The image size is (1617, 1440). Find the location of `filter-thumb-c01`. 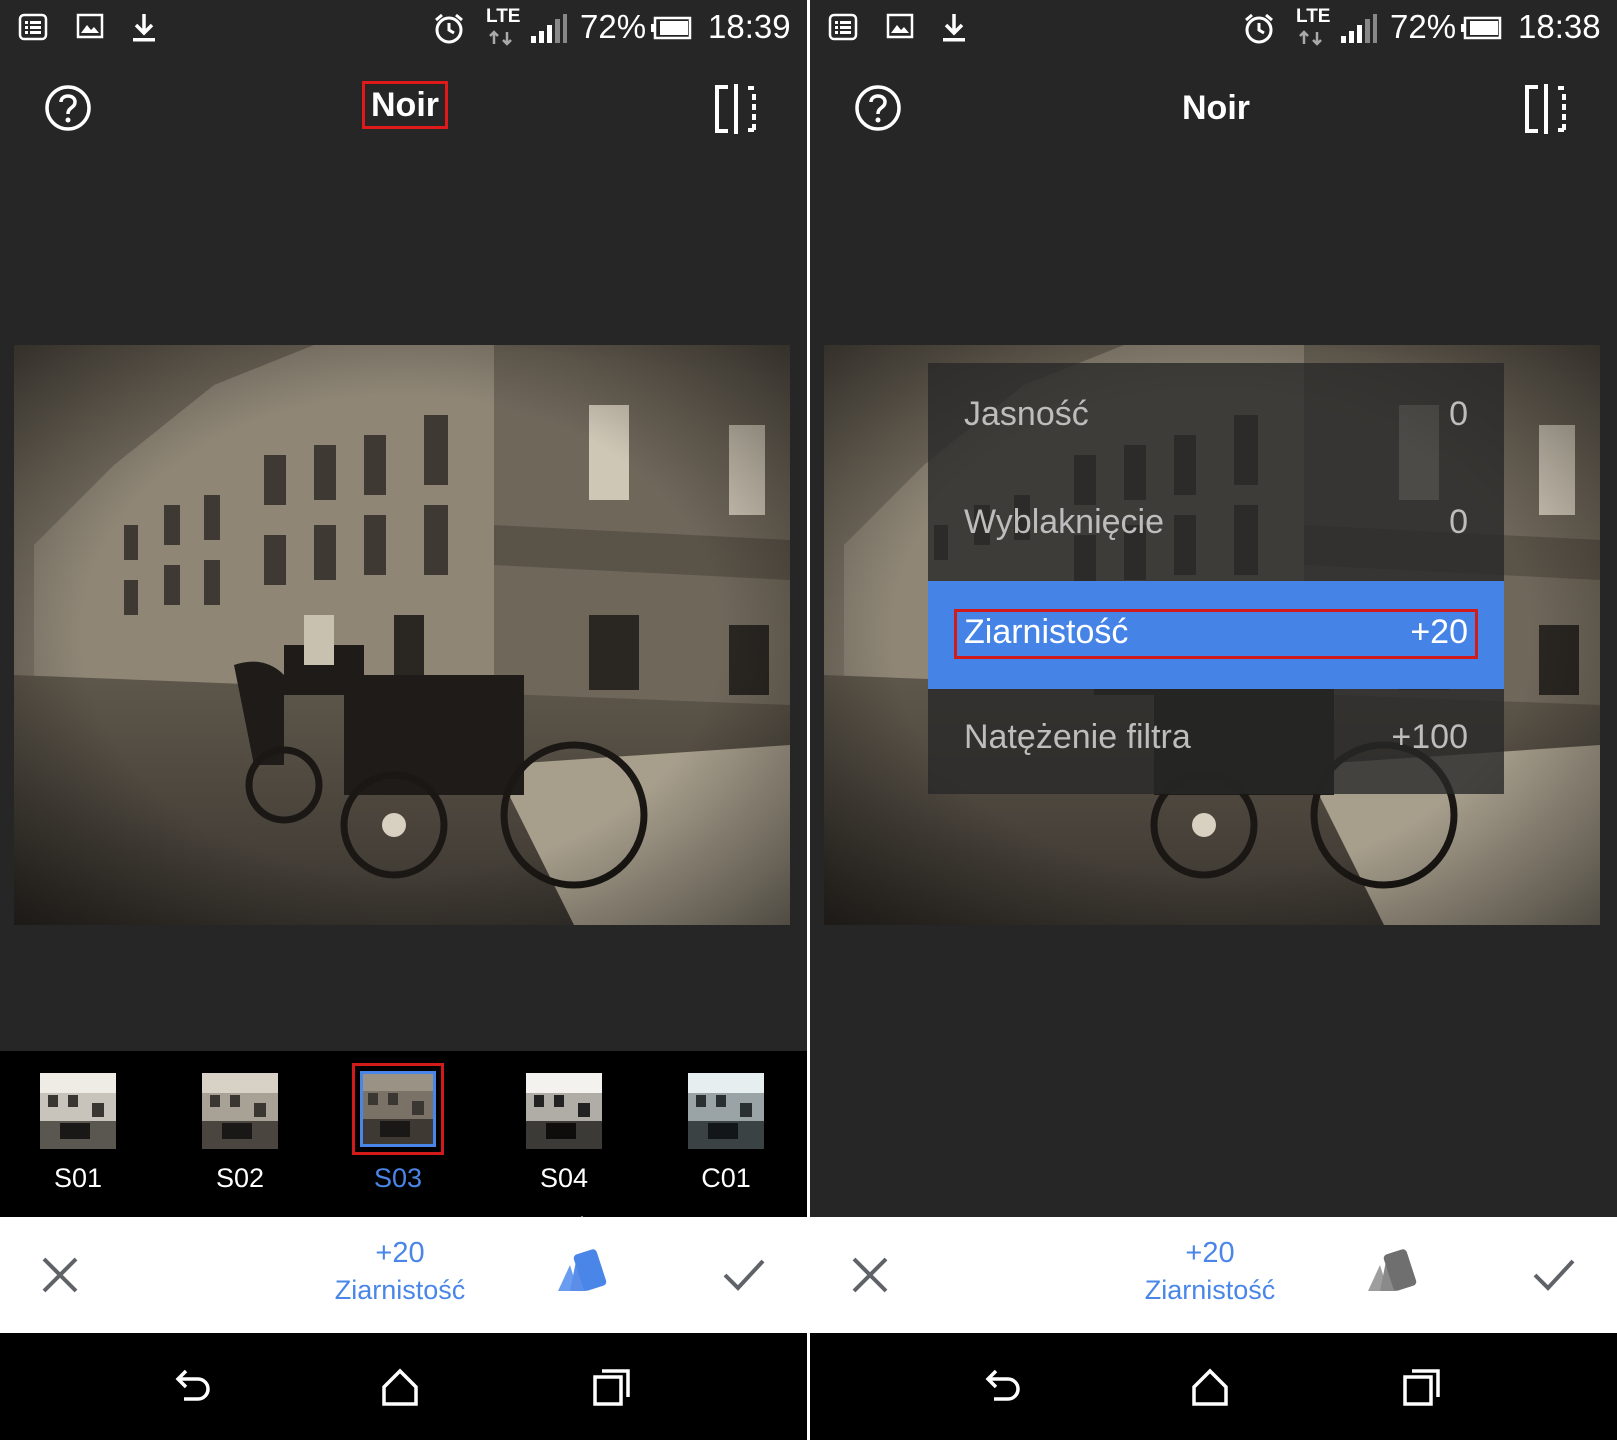

filter-thumb-c01 is located at coordinates (726, 1111).